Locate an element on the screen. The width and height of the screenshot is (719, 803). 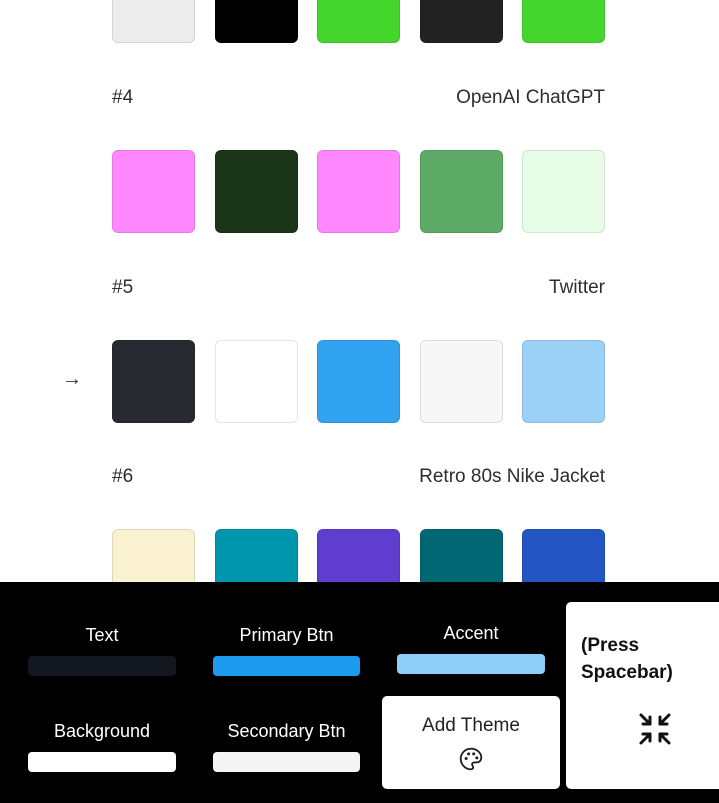
background-swatch is located at coordinates (102, 762).